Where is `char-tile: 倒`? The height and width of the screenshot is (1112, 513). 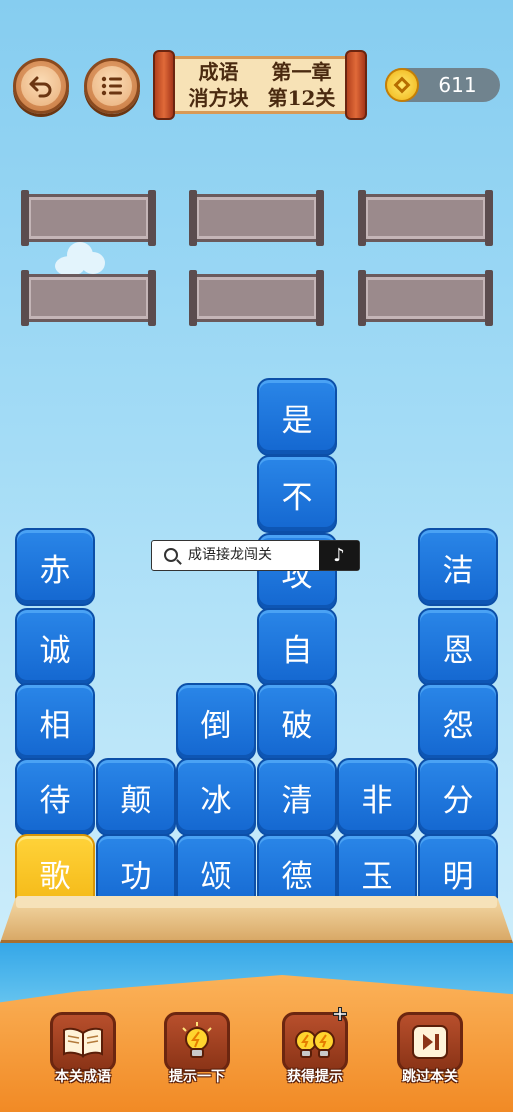 char-tile: 倒 is located at coordinates (216, 722).